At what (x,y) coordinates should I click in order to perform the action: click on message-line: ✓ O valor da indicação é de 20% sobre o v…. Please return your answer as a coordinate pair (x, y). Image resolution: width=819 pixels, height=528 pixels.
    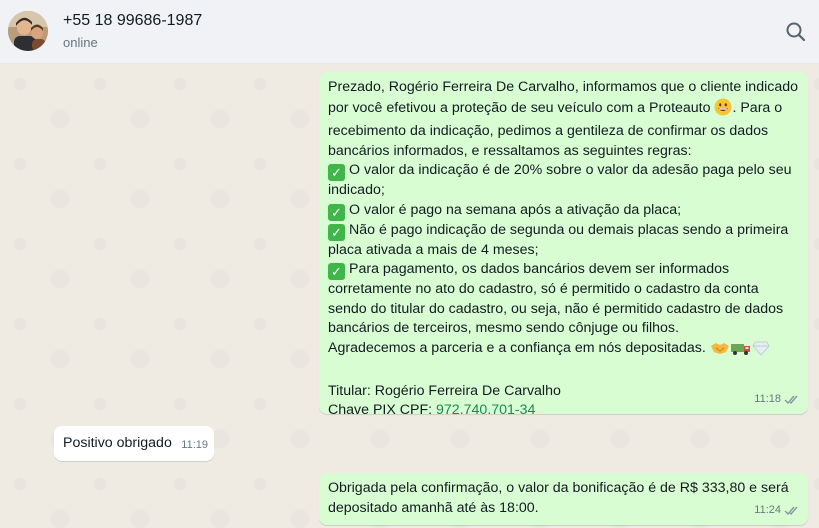
    Looking at the image, I should click on (563, 171).